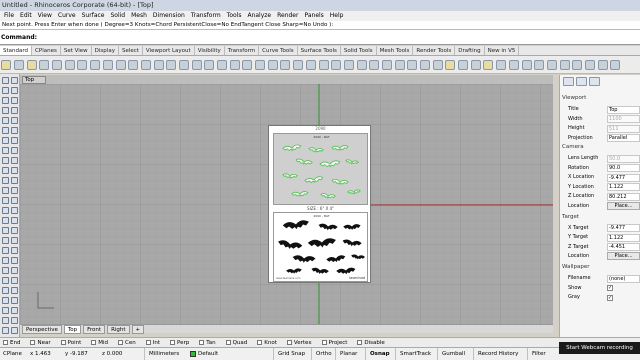 This screenshot has width=640, height=360. Describe the element at coordinates (45, 15) in the screenshot. I see `menu-view: View` at that location.